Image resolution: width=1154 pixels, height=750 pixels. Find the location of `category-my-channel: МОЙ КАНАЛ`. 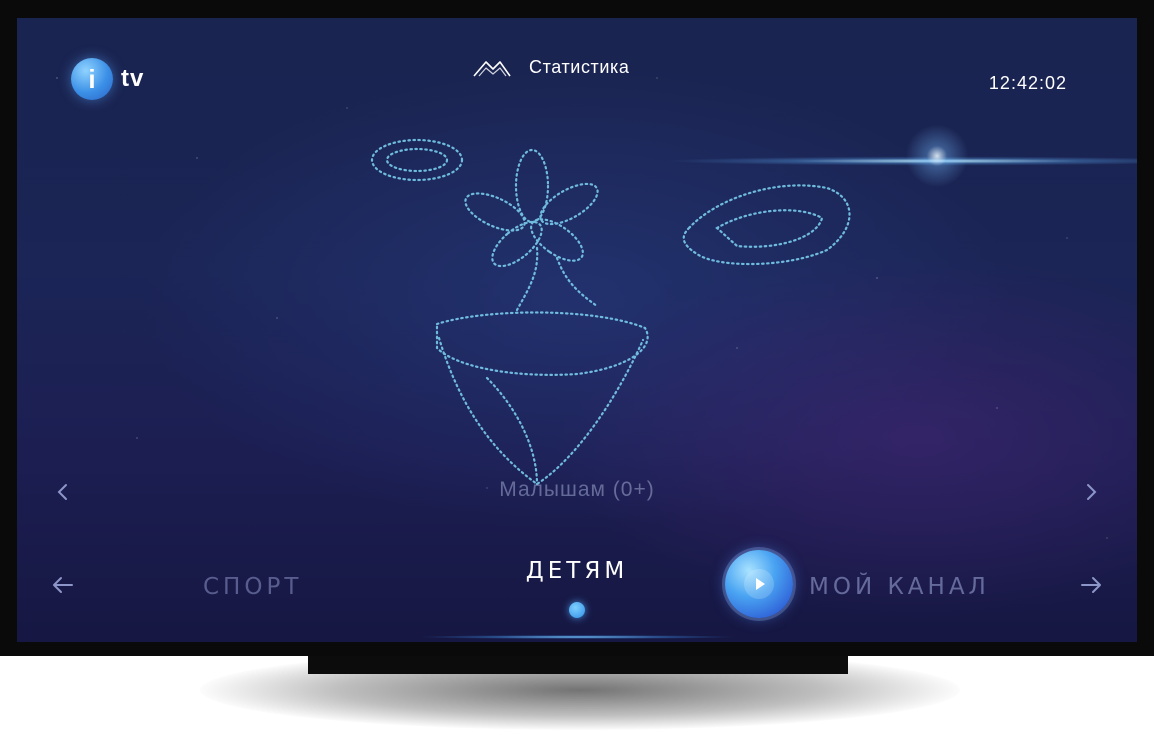

category-my-channel: МОЙ КАНАЛ is located at coordinates (899, 587).